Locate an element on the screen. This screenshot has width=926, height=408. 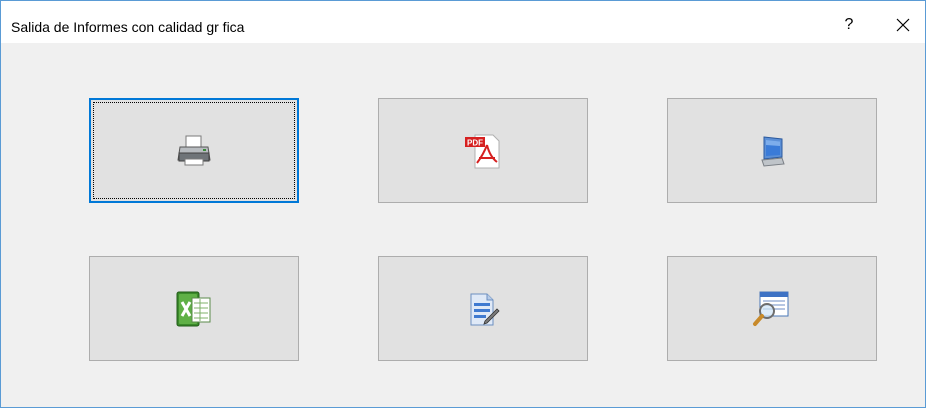
title-bar: Salida de Informes con calidad gr fica ? is located at coordinates (463, 22).